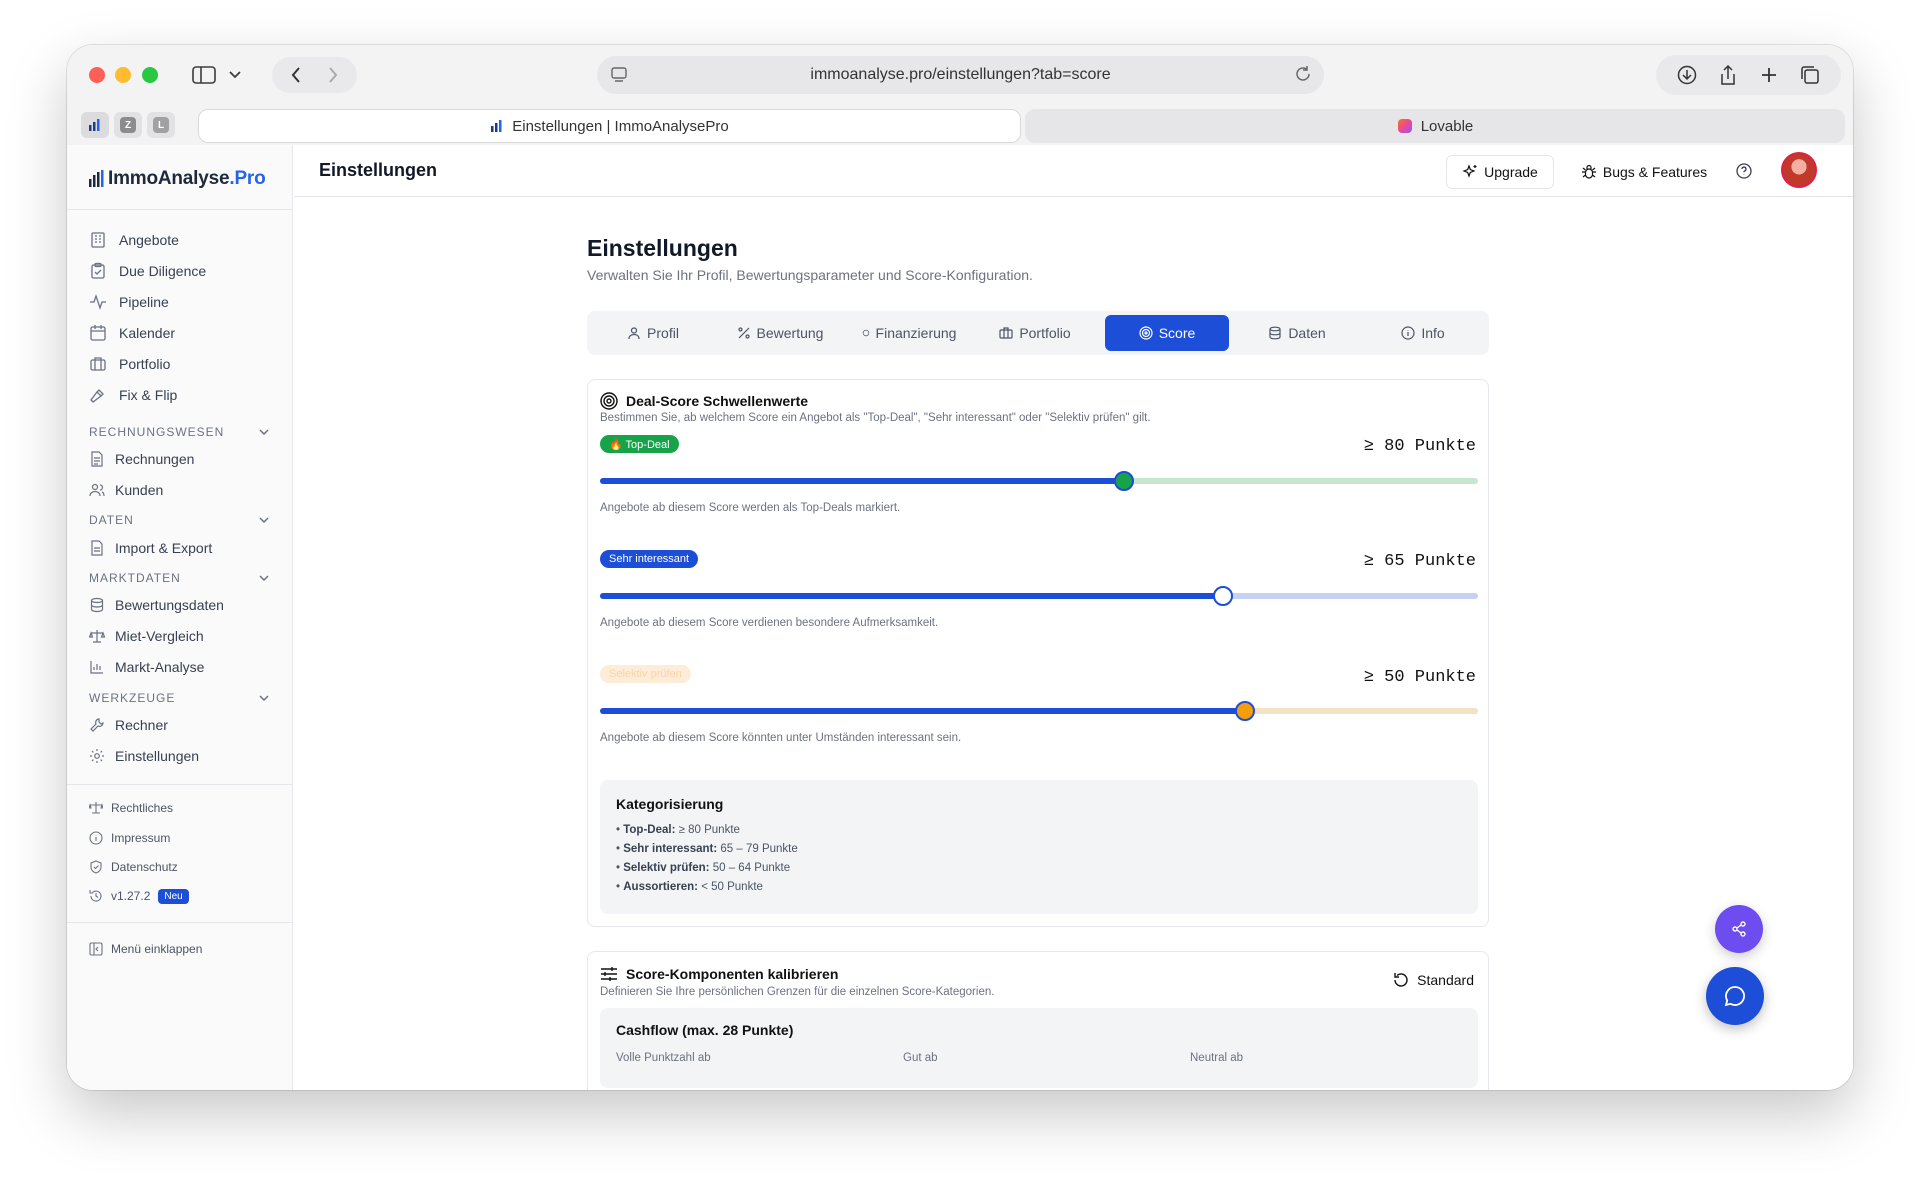 The image size is (1920, 1178). Describe the element at coordinates (133, 867) in the screenshot. I see `footer-link-datenschutz: Datenschutz` at that location.